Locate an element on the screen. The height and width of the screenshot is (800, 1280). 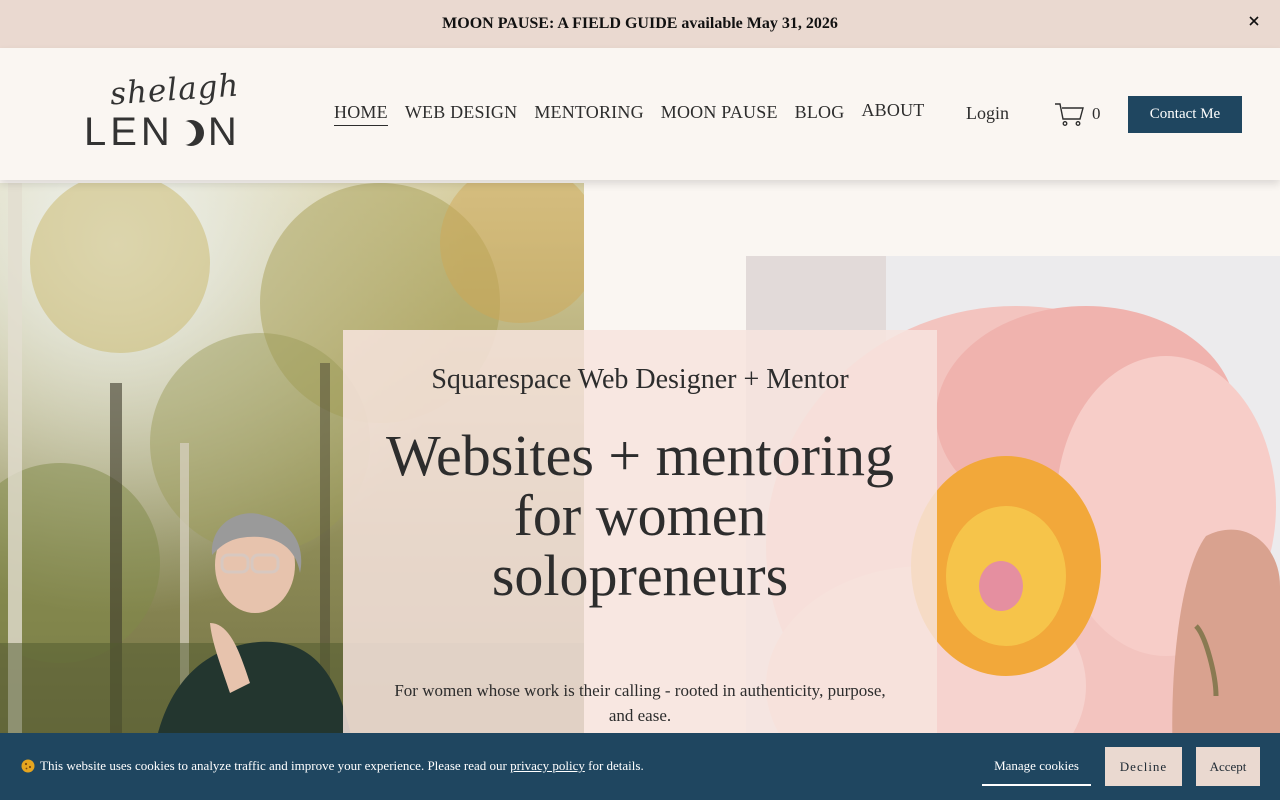
nav-item-home: HOME is located at coordinates (361, 114).